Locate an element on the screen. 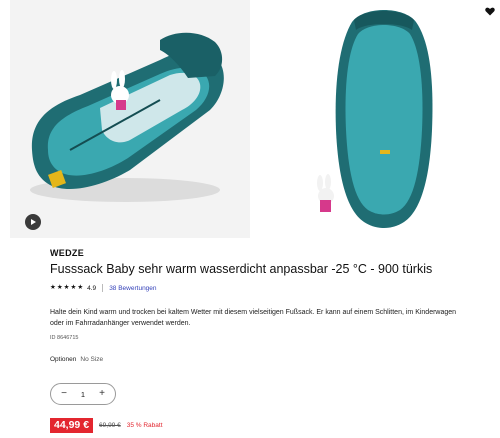 The image size is (500, 438). options-row: Optionen No Size is located at coordinates (76, 359).